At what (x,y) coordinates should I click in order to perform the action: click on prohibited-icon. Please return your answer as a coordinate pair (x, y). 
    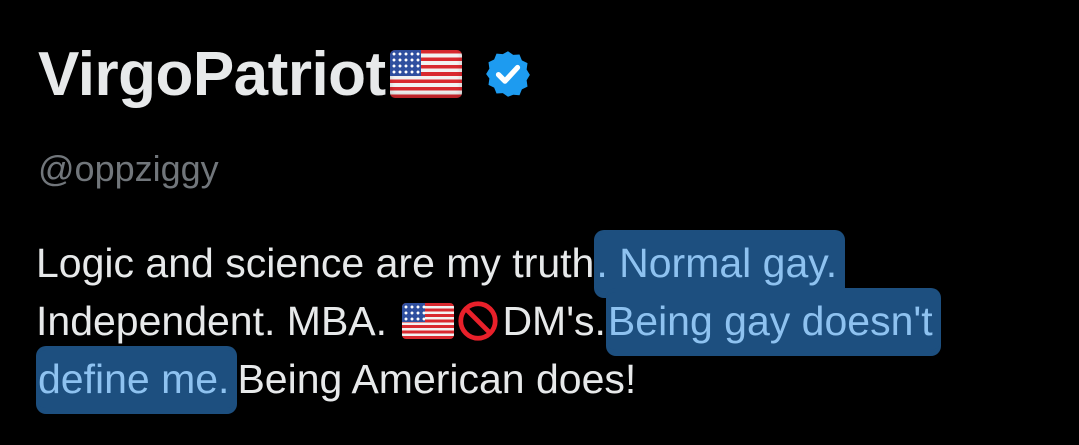
    Looking at the image, I should click on (478, 321).